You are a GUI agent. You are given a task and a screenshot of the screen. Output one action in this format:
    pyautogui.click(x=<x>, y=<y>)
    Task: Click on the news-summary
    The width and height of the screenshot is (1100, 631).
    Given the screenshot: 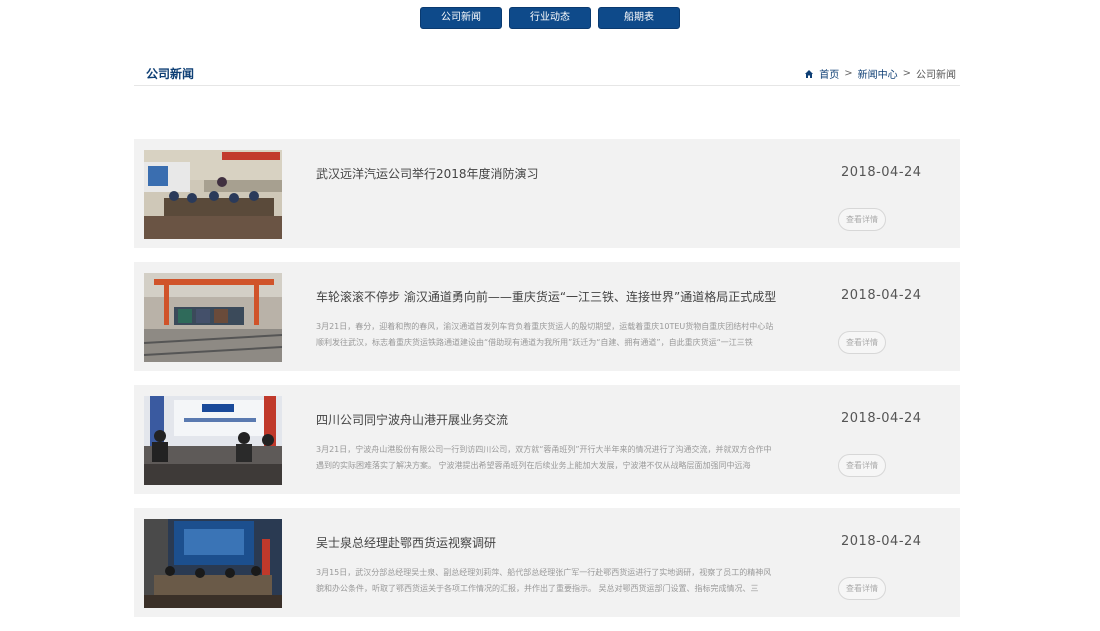 What is the action you would take?
    pyautogui.click(x=547, y=213)
    